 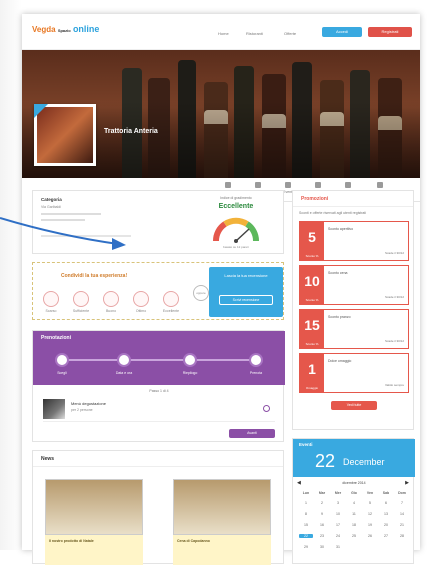 I want to click on calendar-month: December, so click(x=364, y=462).